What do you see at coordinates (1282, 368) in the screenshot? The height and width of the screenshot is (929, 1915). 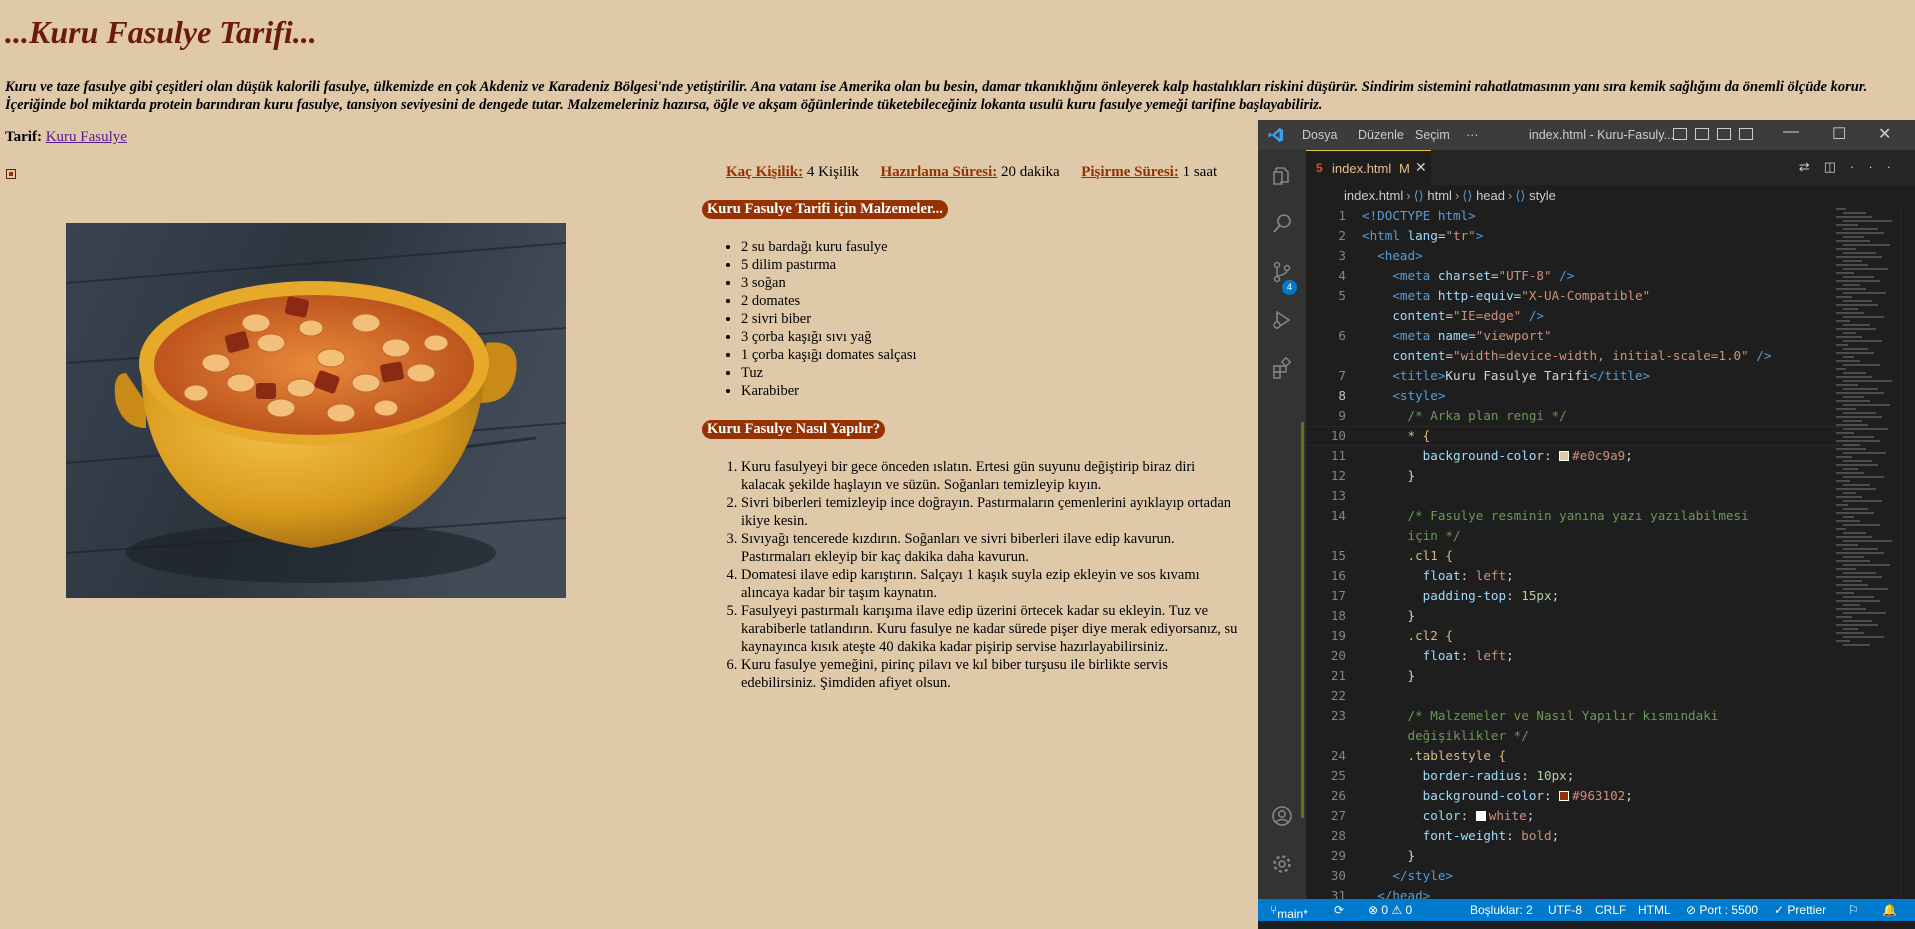 I see `extensions-icon` at bounding box center [1282, 368].